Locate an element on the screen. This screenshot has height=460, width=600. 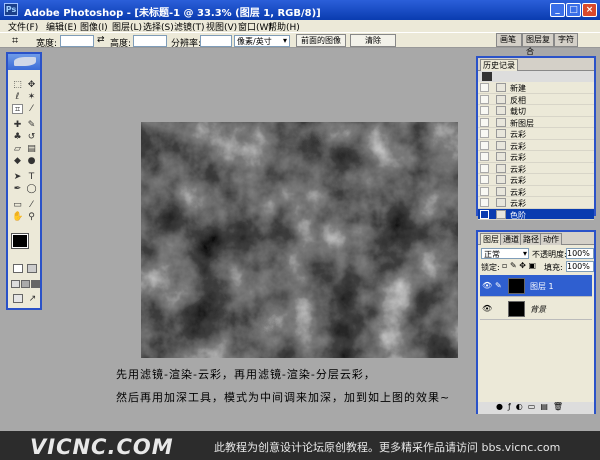
pen-icon: ✒ is located at coordinates (17, 189).